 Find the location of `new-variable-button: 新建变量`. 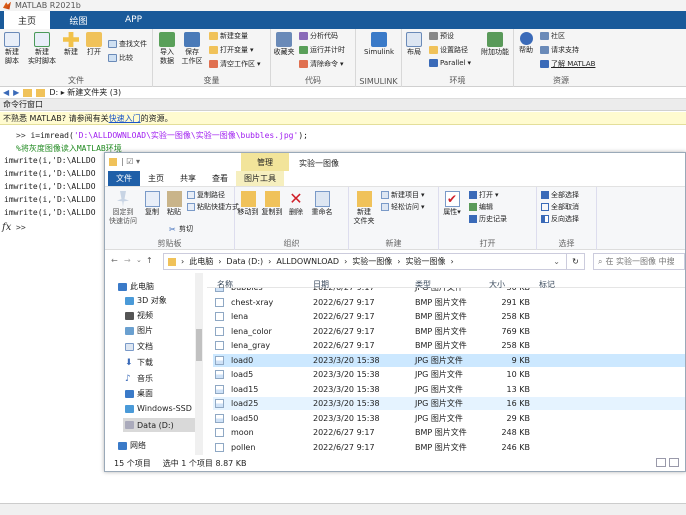

new-variable-button: 新建变量 is located at coordinates (228, 36).